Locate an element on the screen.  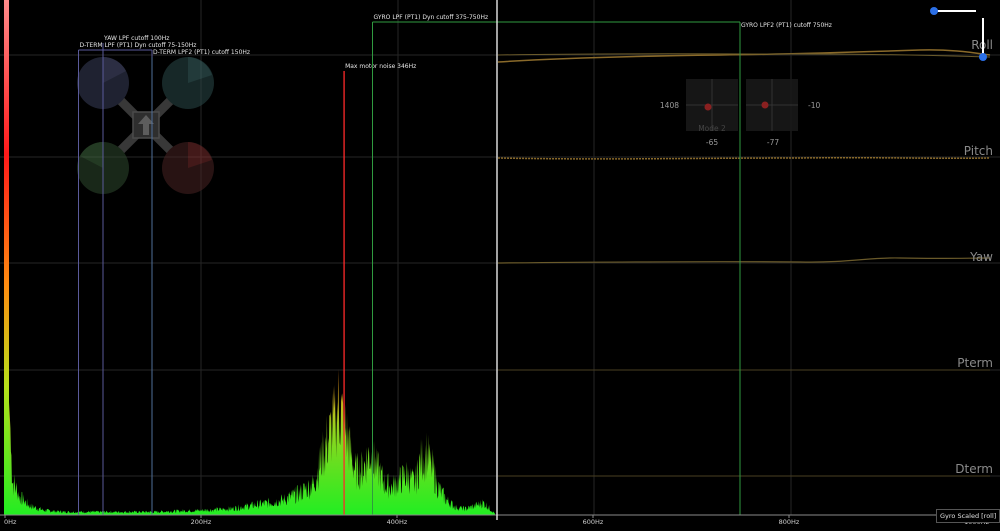
trace-label-pitch: Pitch is located at coordinates (978, 151).